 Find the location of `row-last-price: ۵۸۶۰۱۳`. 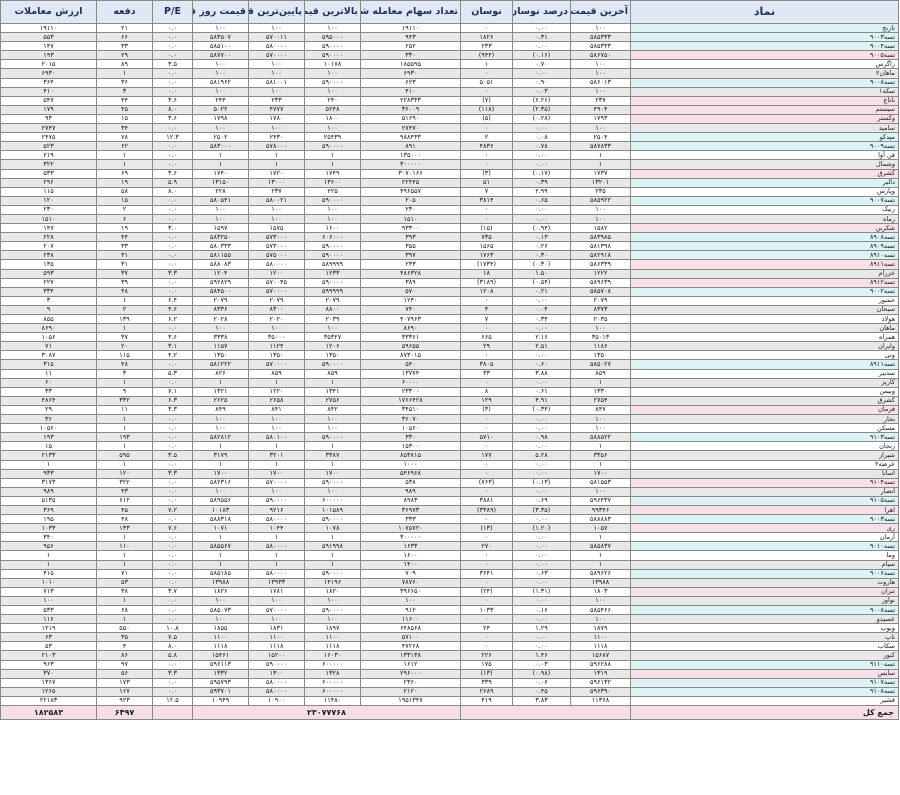

row-last-price: ۵۸۶۰۱۳ is located at coordinates (600, 82).